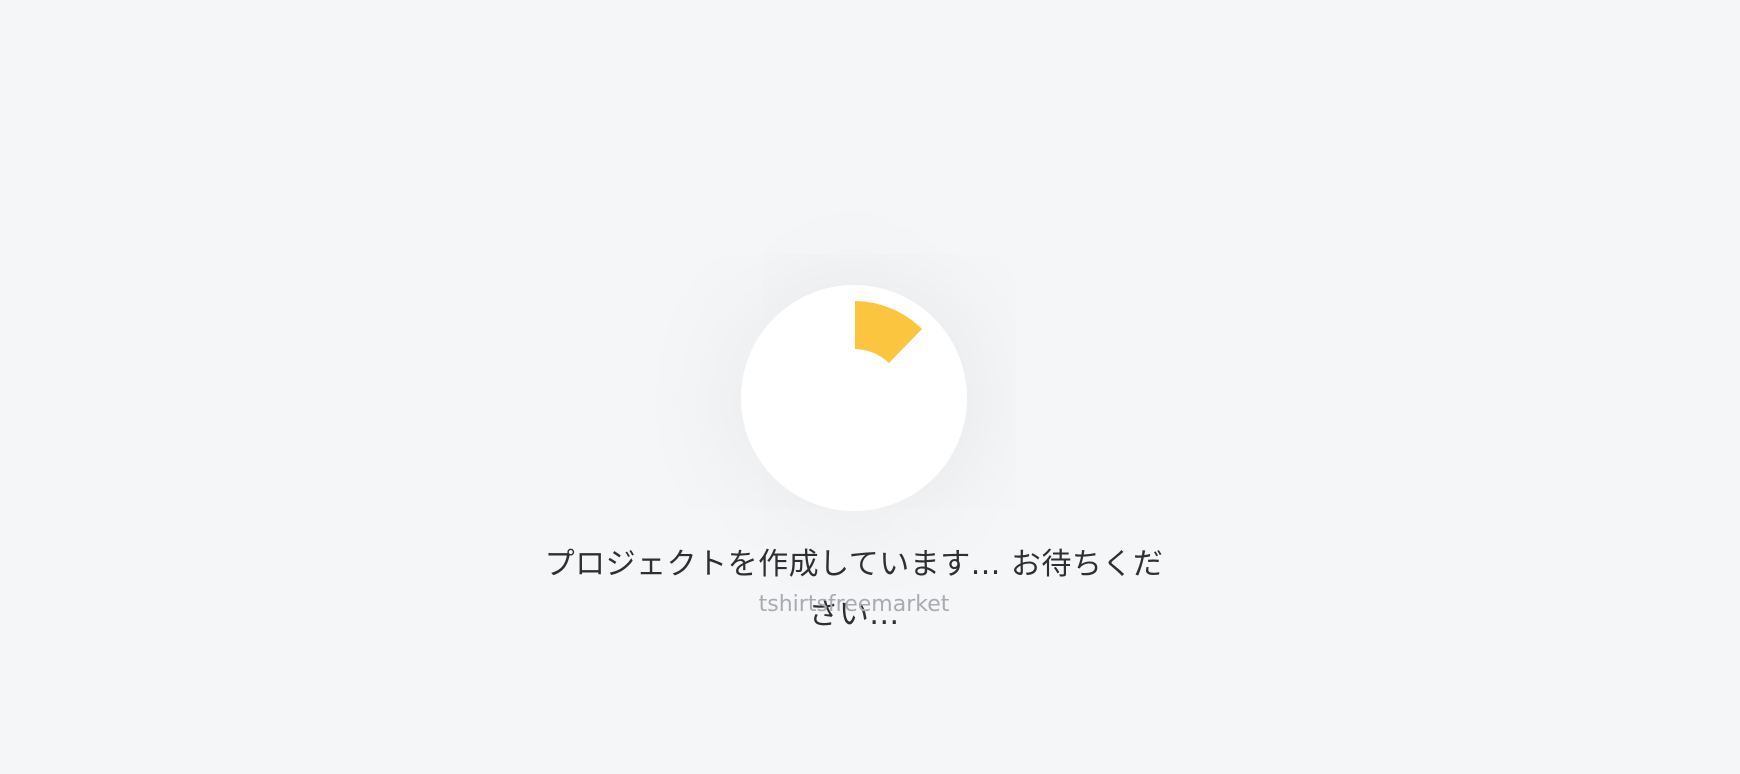 The width and height of the screenshot is (1740, 774). I want to click on spinner-circle, so click(854, 398).